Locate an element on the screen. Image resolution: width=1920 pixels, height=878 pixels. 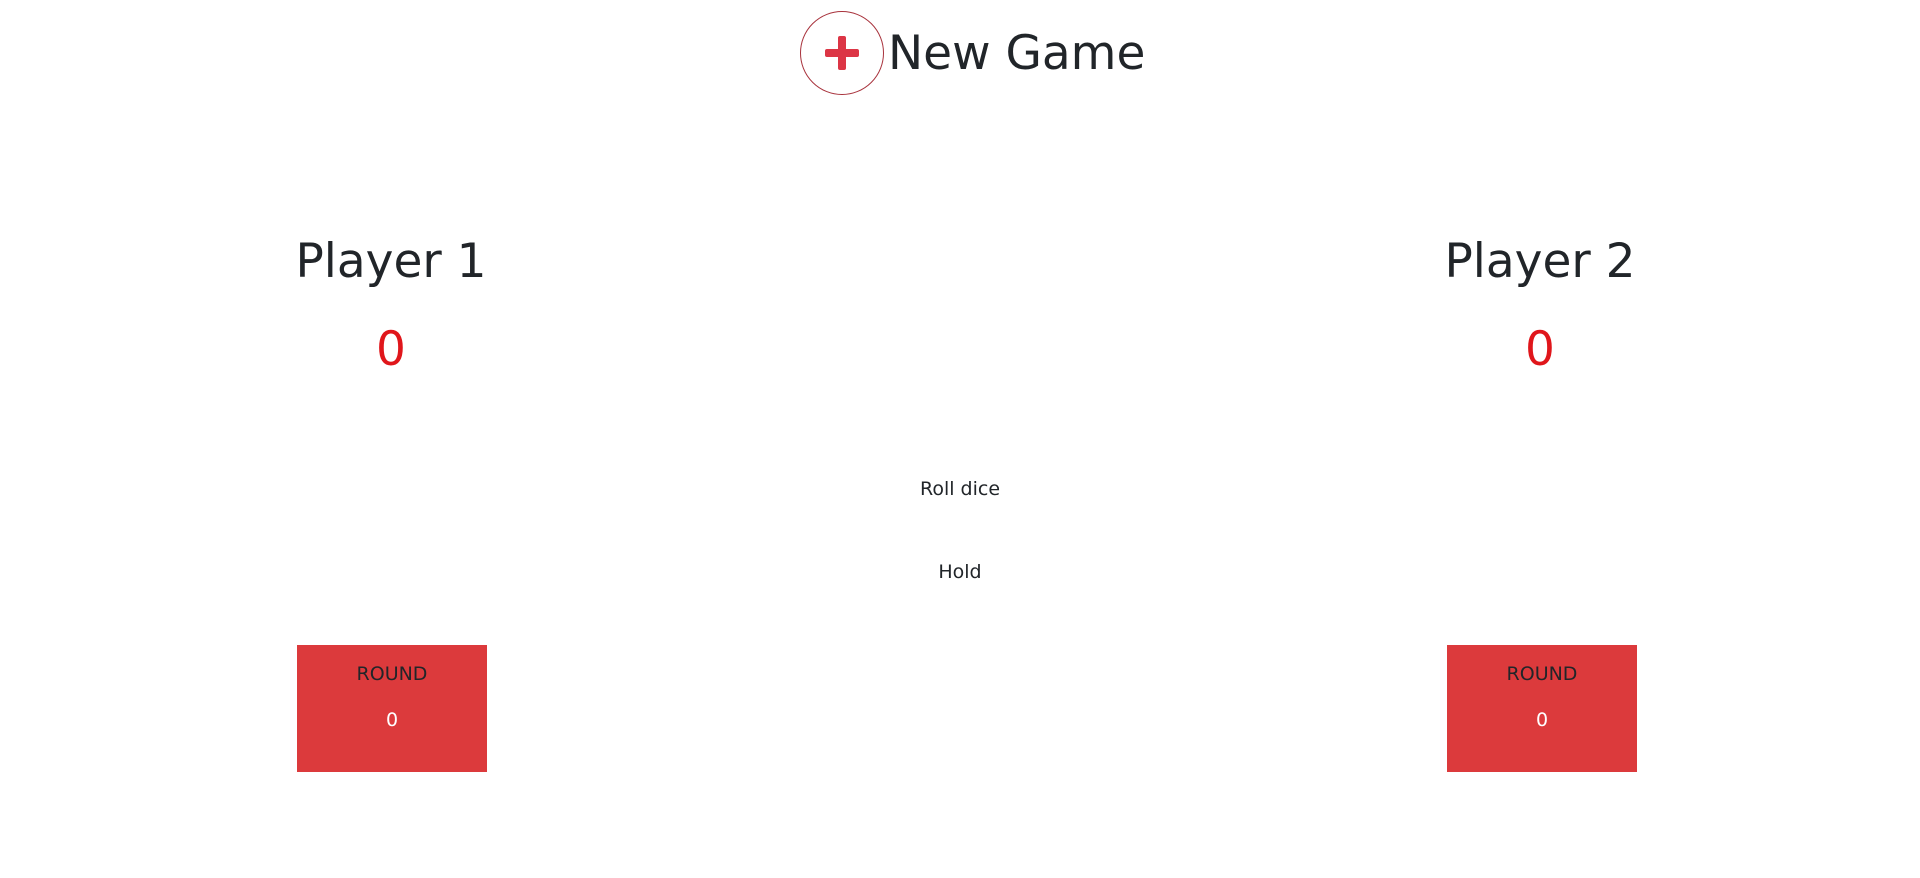
player-1-round-box: ROUND 0 is located at coordinates (392, 708).